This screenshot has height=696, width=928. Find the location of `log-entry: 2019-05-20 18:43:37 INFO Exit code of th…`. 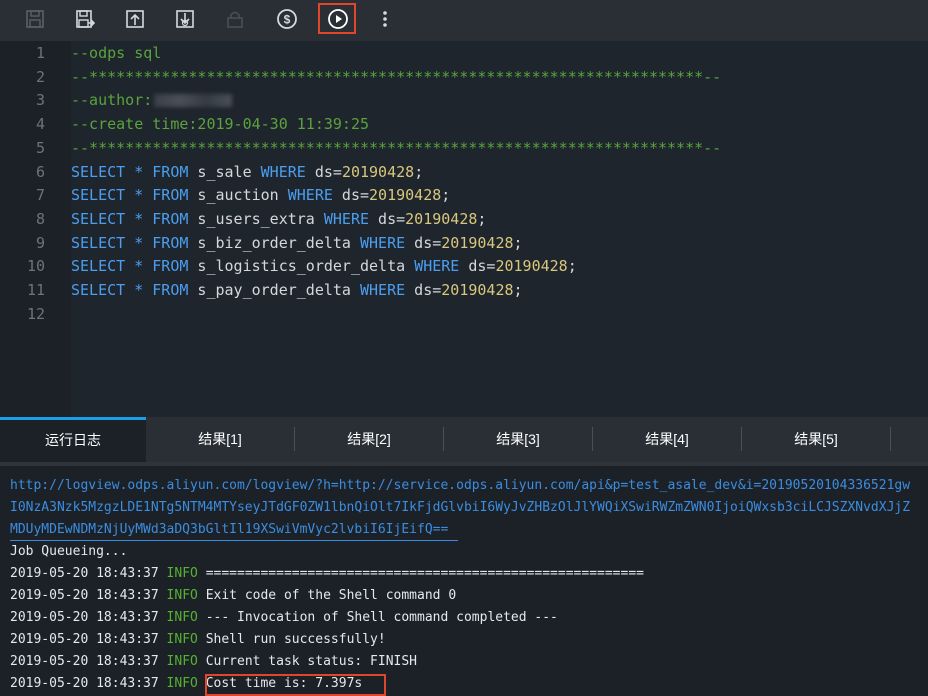

log-entry: 2019-05-20 18:43:37 INFO Exit code of th… is located at coordinates (233, 596).